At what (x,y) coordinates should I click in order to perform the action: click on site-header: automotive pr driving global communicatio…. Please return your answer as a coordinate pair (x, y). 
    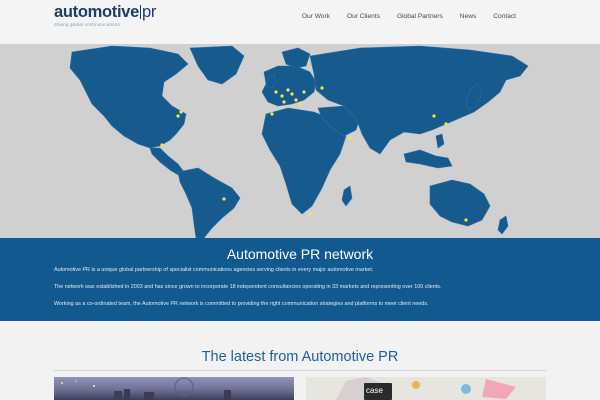
    Looking at the image, I should click on (300, 22).